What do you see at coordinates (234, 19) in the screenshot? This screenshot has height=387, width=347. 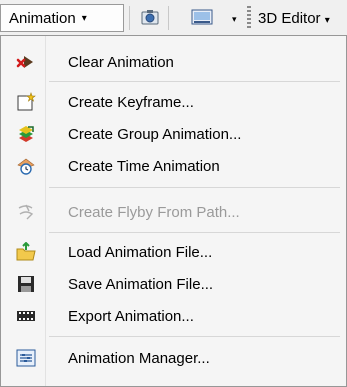 I see `toolbar-overflow-icon: ▾` at bounding box center [234, 19].